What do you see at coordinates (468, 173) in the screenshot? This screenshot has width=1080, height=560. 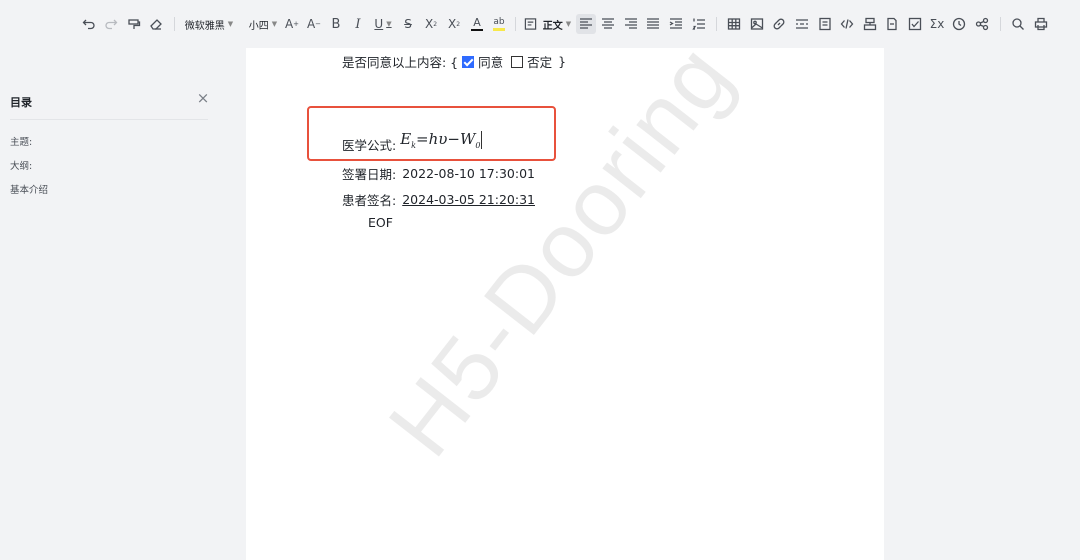 I see `sign-date-value: 2022-08-10 17:30:01` at bounding box center [468, 173].